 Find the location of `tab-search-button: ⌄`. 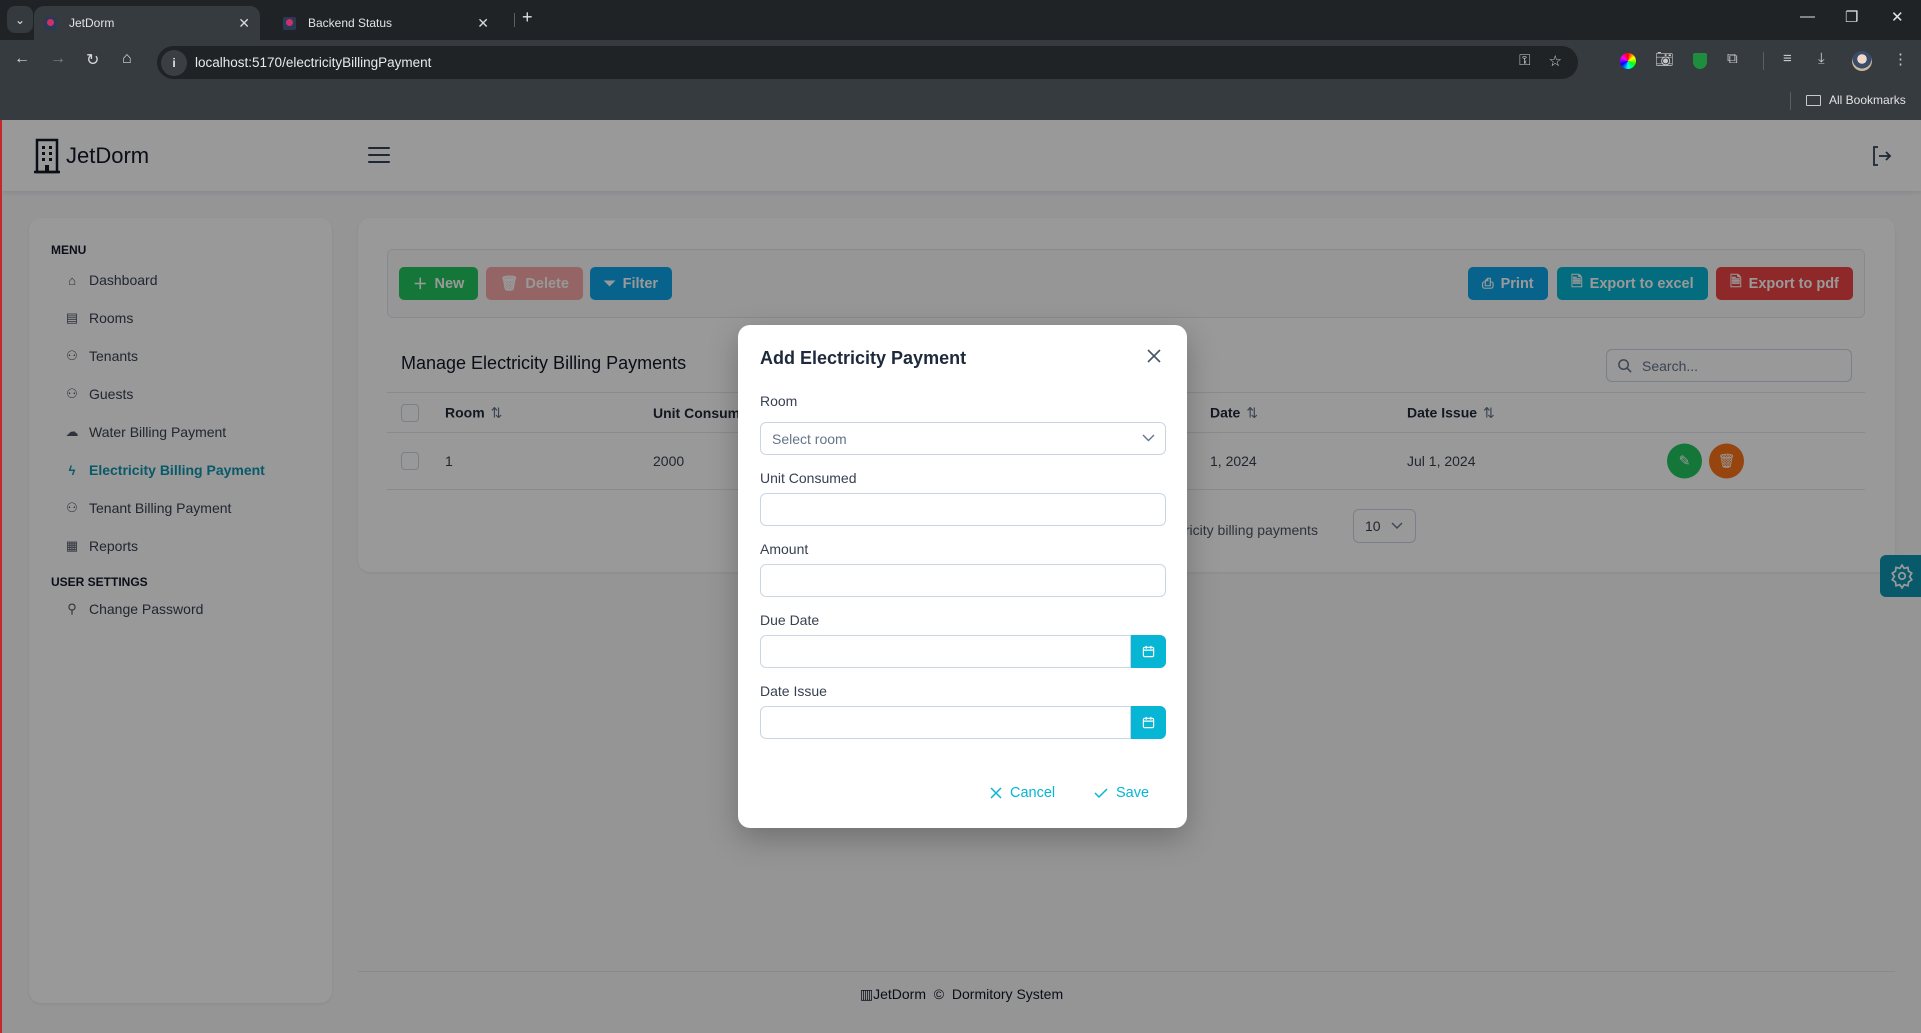

tab-search-button: ⌄ is located at coordinates (20, 19).